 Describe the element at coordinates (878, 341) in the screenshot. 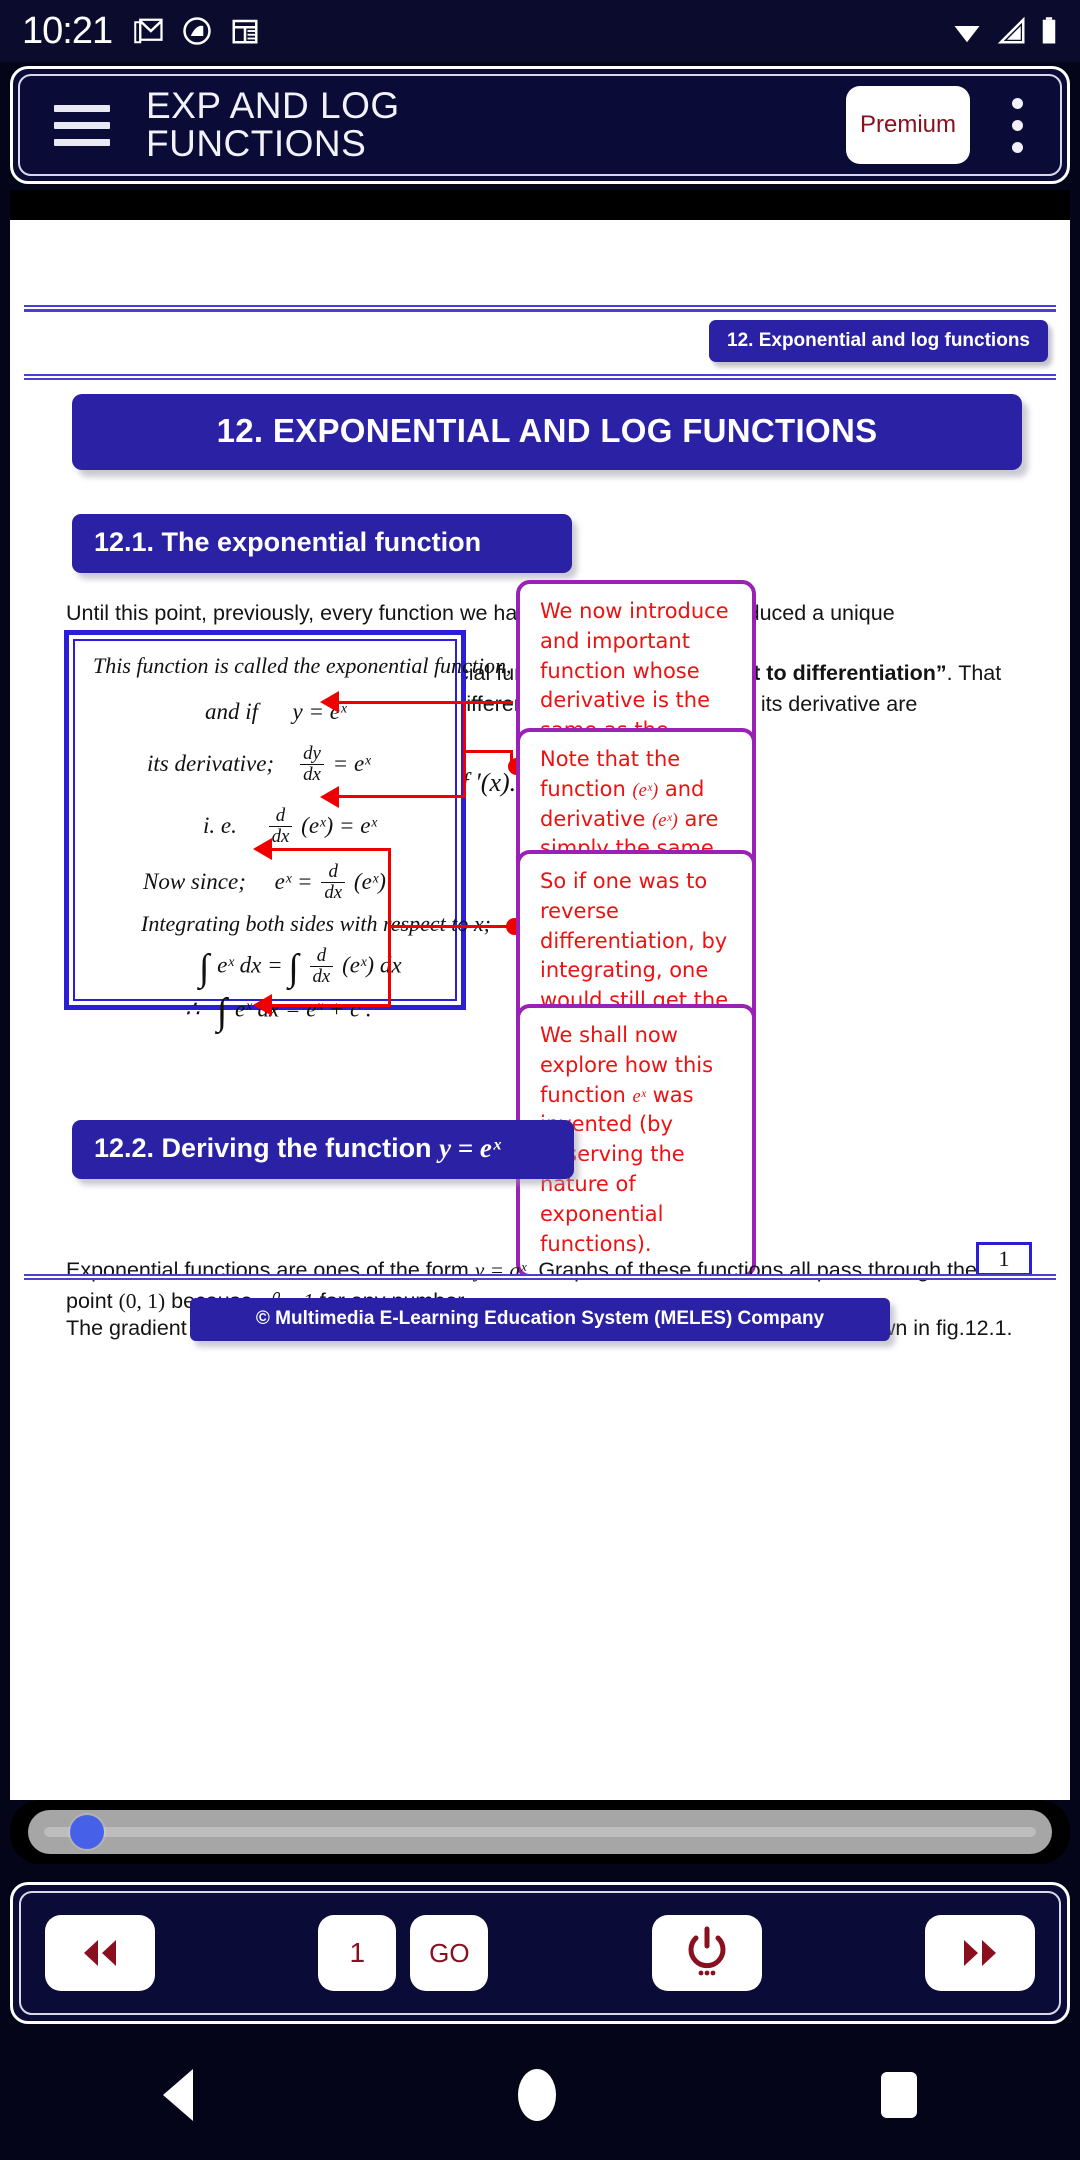

I see `breadcrumb: 12. Exponential and log functions` at that location.